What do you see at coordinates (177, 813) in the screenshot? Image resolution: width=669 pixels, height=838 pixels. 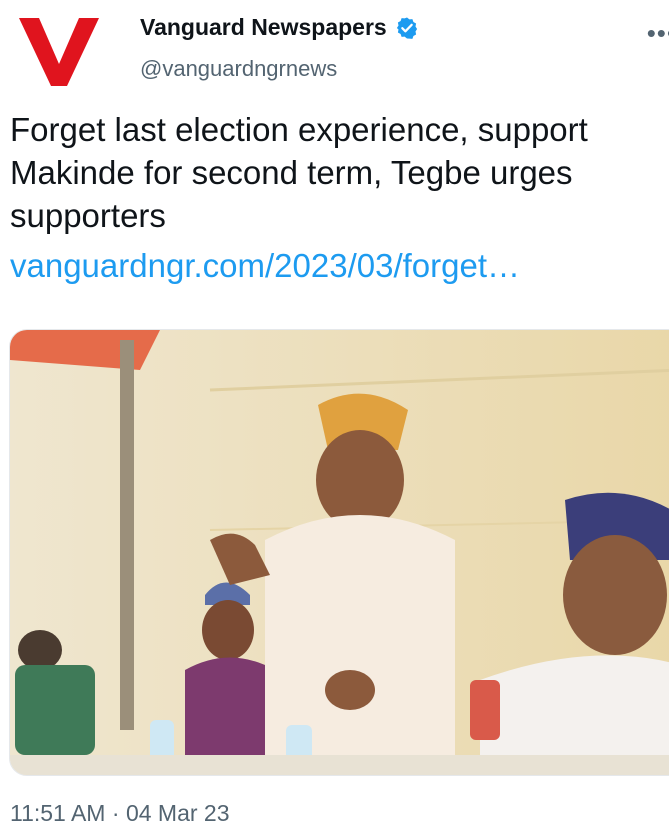 I see `tweet-date: 04 Mar 23` at bounding box center [177, 813].